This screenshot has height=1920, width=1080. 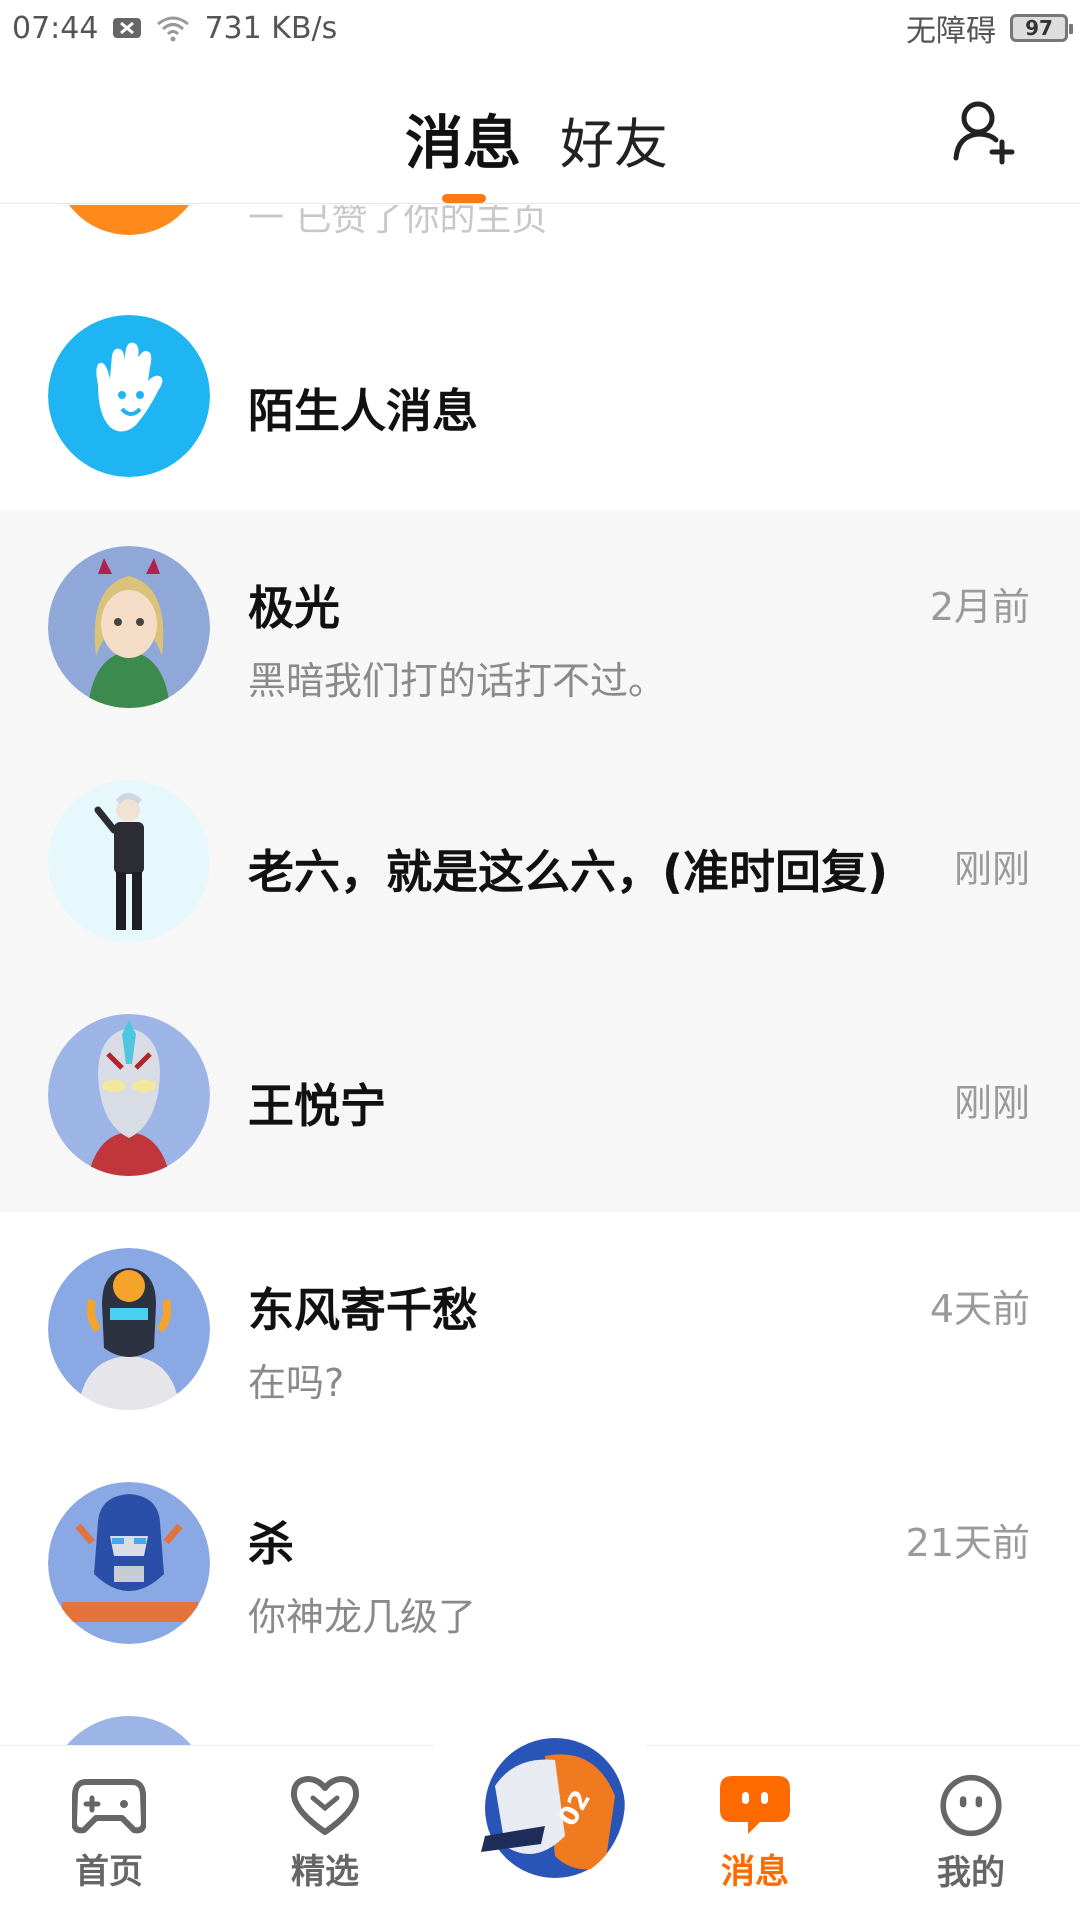 What do you see at coordinates (457, 681) in the screenshot?
I see `message-preview: 黑暗我们打的话打不过。` at bounding box center [457, 681].